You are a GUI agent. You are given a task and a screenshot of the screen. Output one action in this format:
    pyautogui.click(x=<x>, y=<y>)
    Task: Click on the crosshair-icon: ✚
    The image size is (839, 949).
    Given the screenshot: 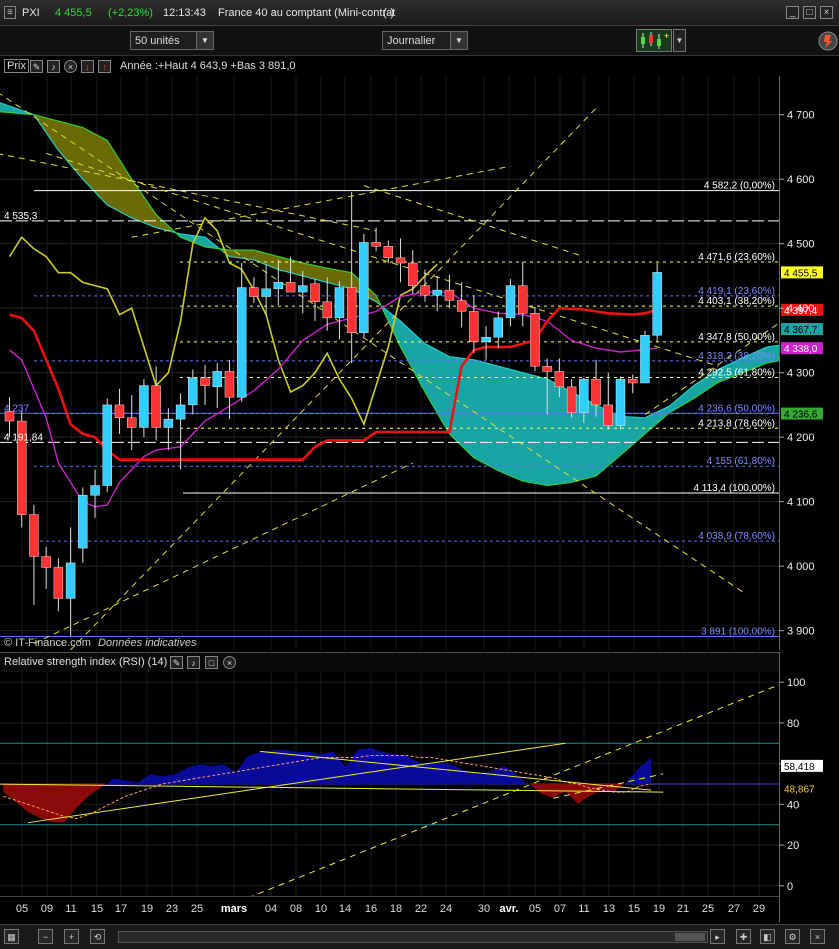 What is the action you would take?
    pyautogui.click(x=743, y=936)
    